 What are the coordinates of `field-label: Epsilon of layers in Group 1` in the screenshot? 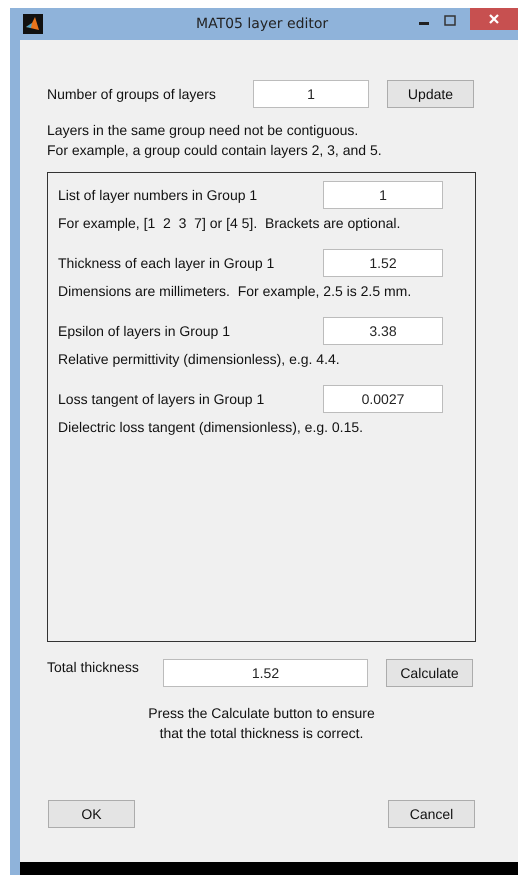 It's located at (144, 331).